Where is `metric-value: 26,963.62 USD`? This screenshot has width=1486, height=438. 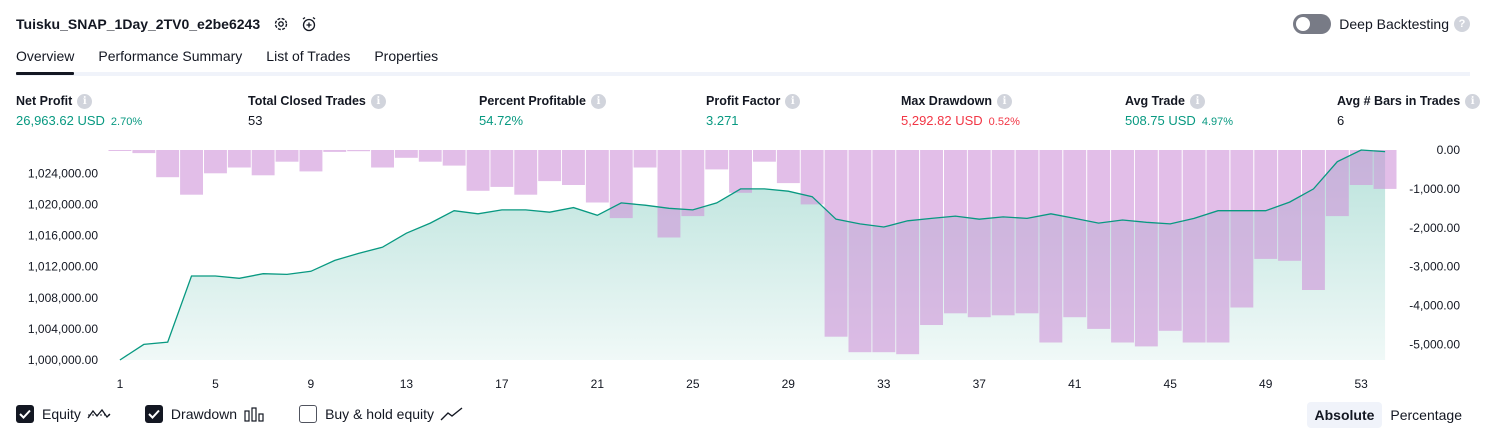 metric-value: 26,963.62 USD is located at coordinates (60, 120).